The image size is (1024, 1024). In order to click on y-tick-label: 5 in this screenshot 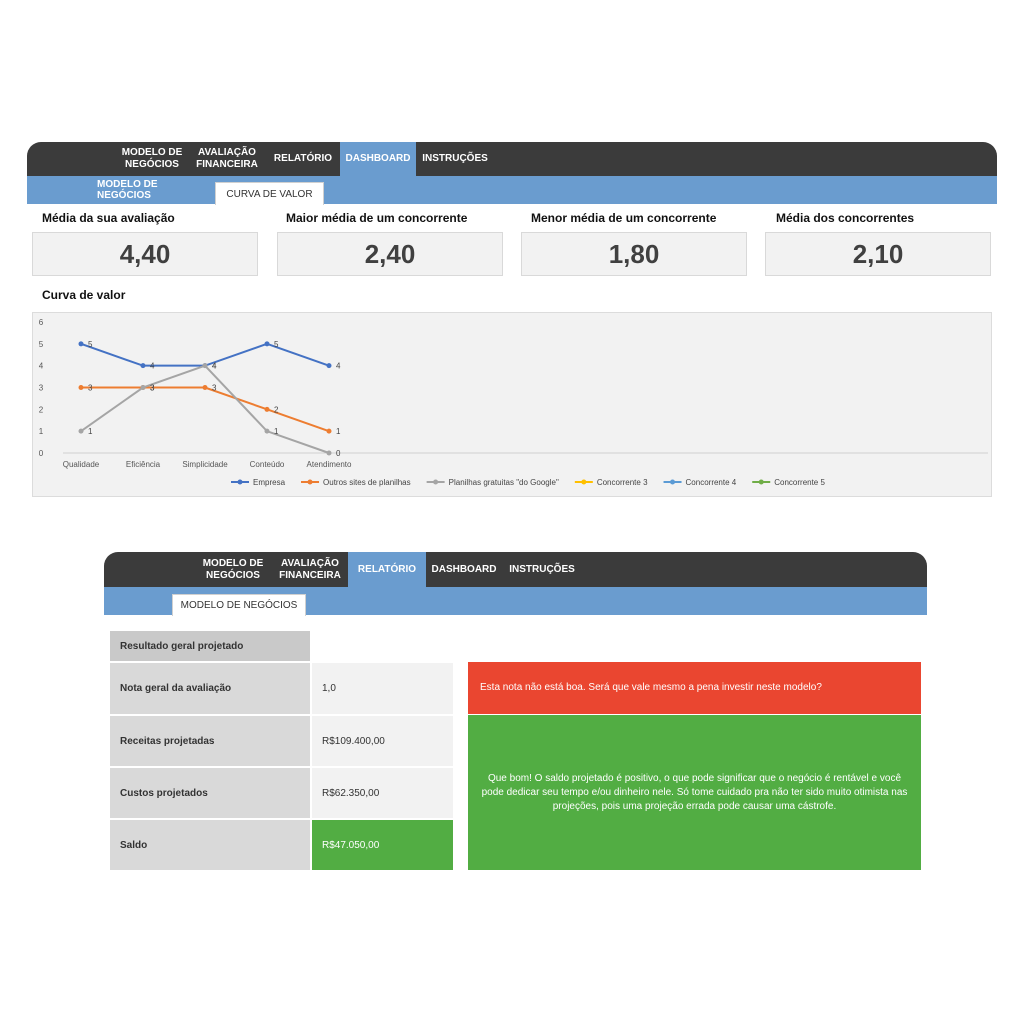, I will do `click(41, 344)`.